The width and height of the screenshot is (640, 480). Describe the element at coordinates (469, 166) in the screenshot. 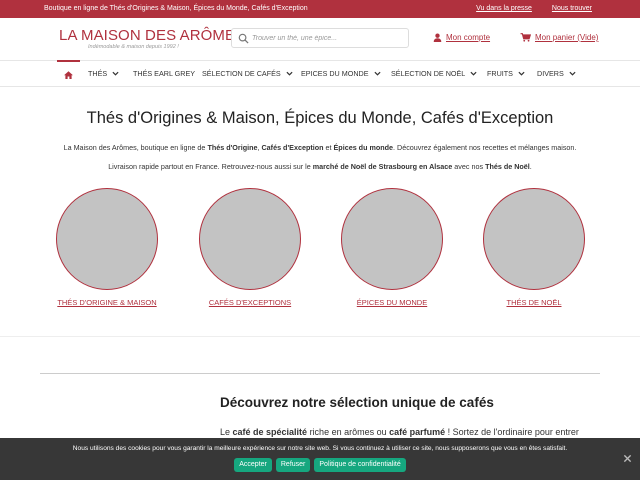

I see `delivery-text-part: avec nos` at that location.